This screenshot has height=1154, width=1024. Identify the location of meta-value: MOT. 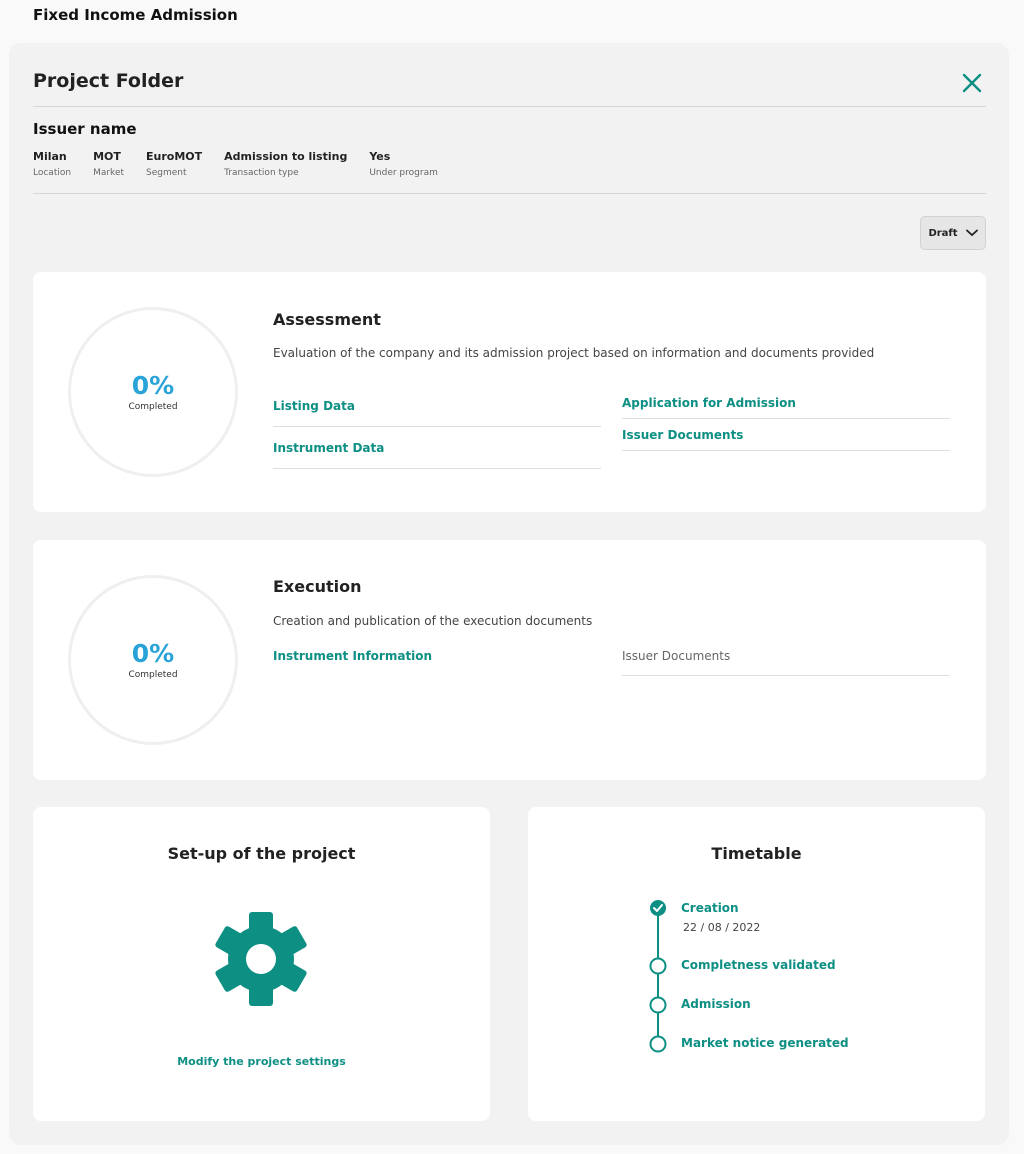
(107, 156).